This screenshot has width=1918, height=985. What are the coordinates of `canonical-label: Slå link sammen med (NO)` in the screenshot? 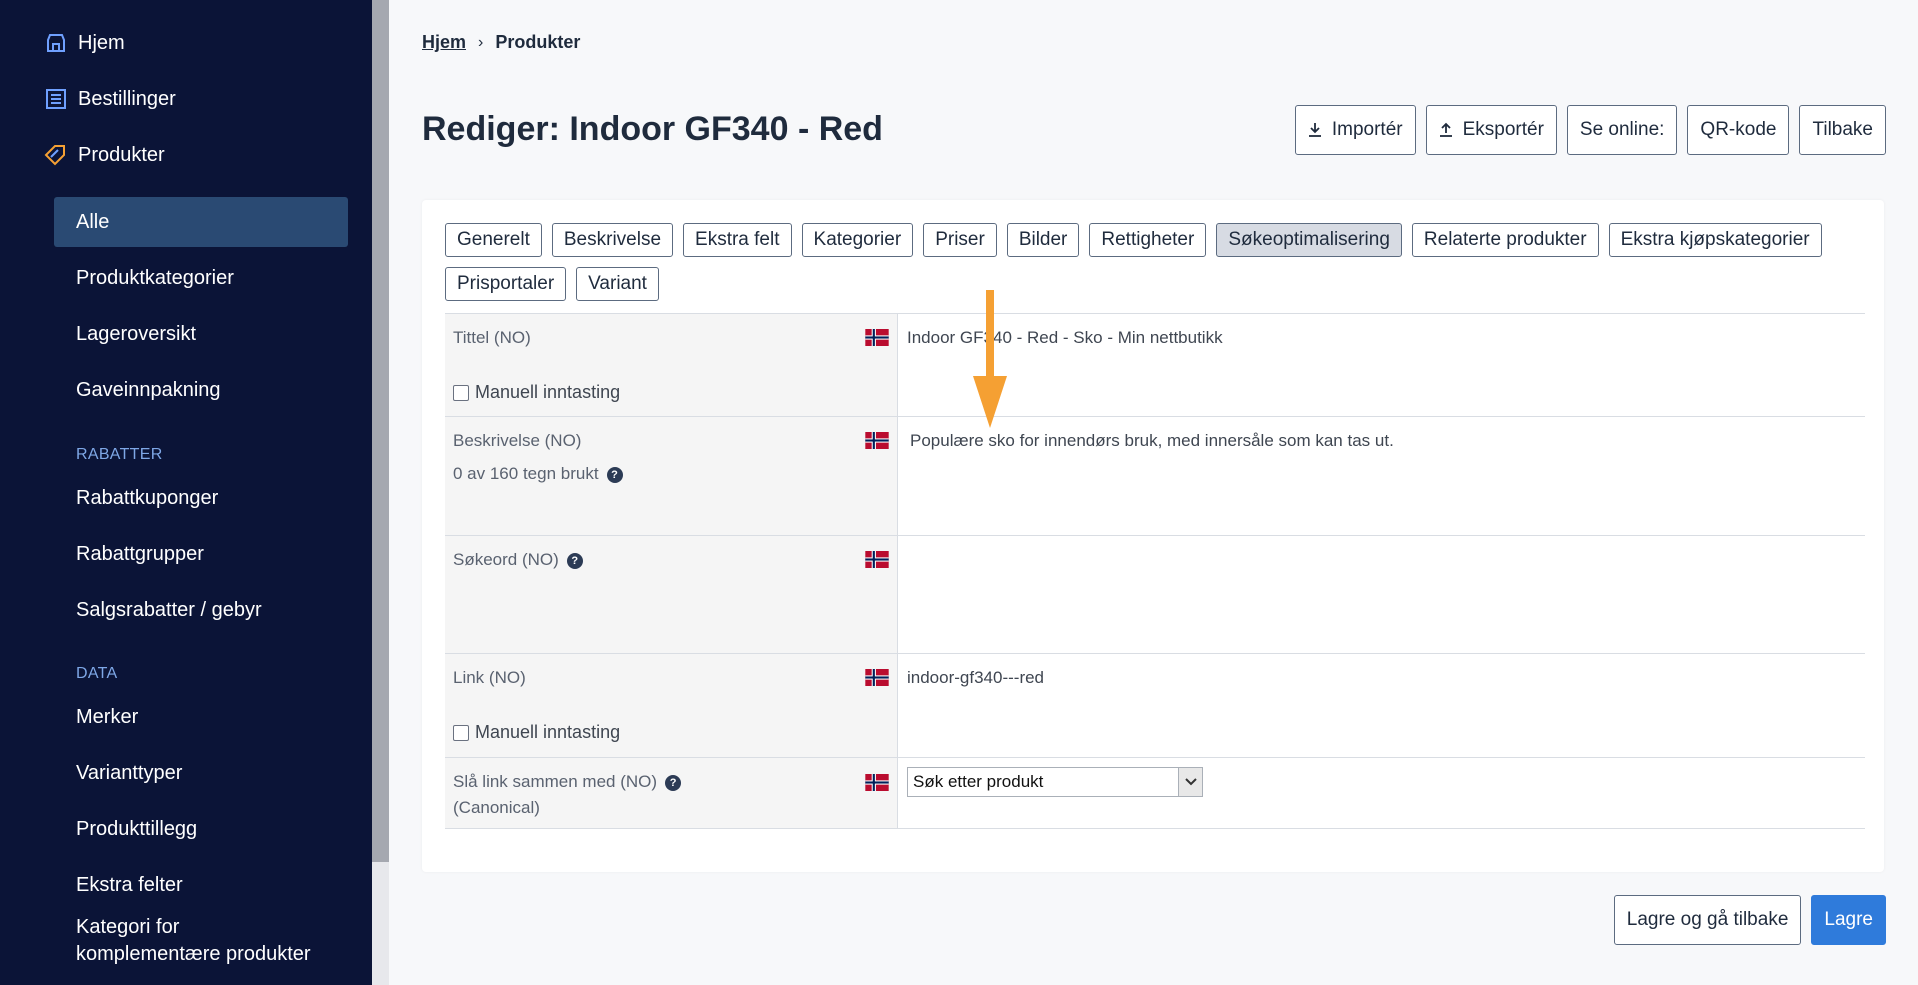 It's located at (555, 781).